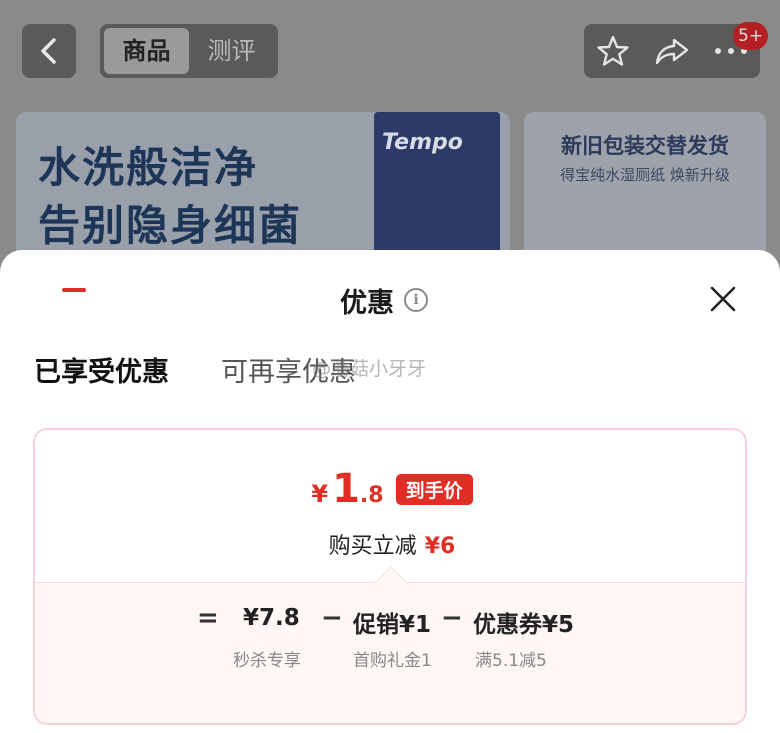 This screenshot has height=733, width=780. I want to click on close-icon, so click(723, 299).